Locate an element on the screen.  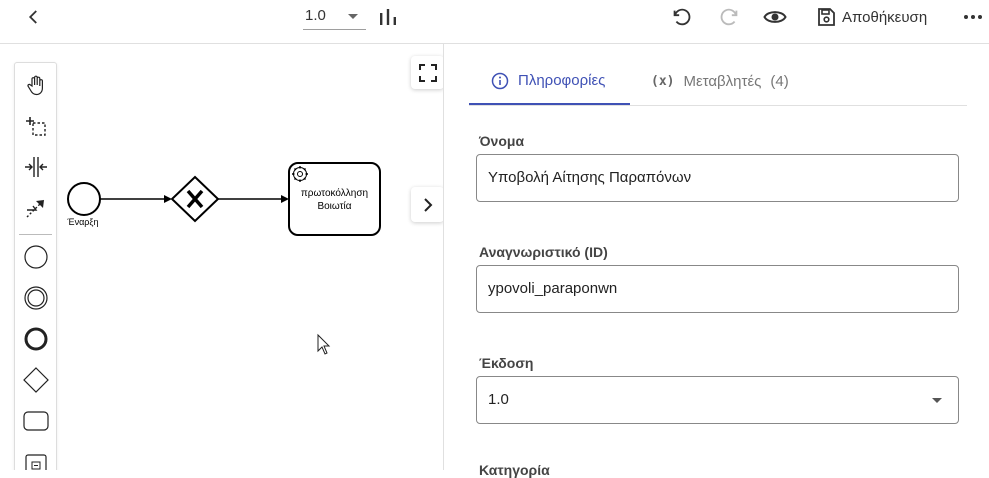
version-field: 1.0 is located at coordinates (717, 400).